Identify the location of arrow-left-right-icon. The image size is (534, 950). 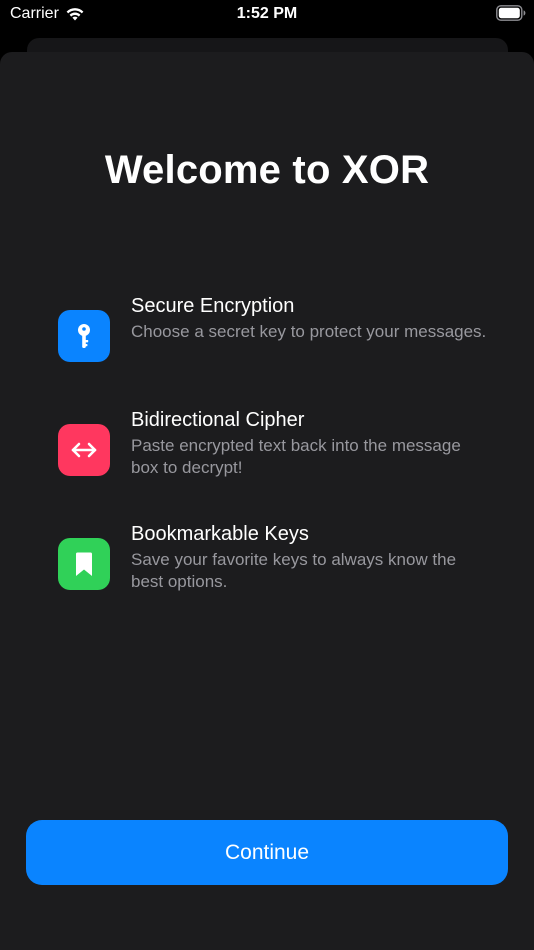
(84, 450).